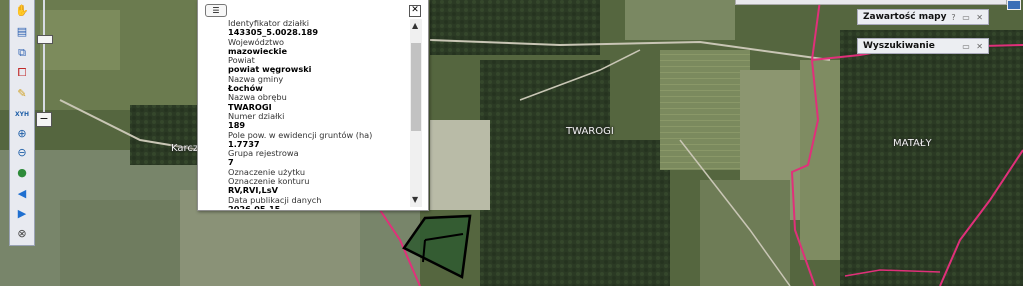 The height and width of the screenshot is (286, 1023). Describe the element at coordinates (45, 39) in the screenshot. I see `zoom-knob` at that location.